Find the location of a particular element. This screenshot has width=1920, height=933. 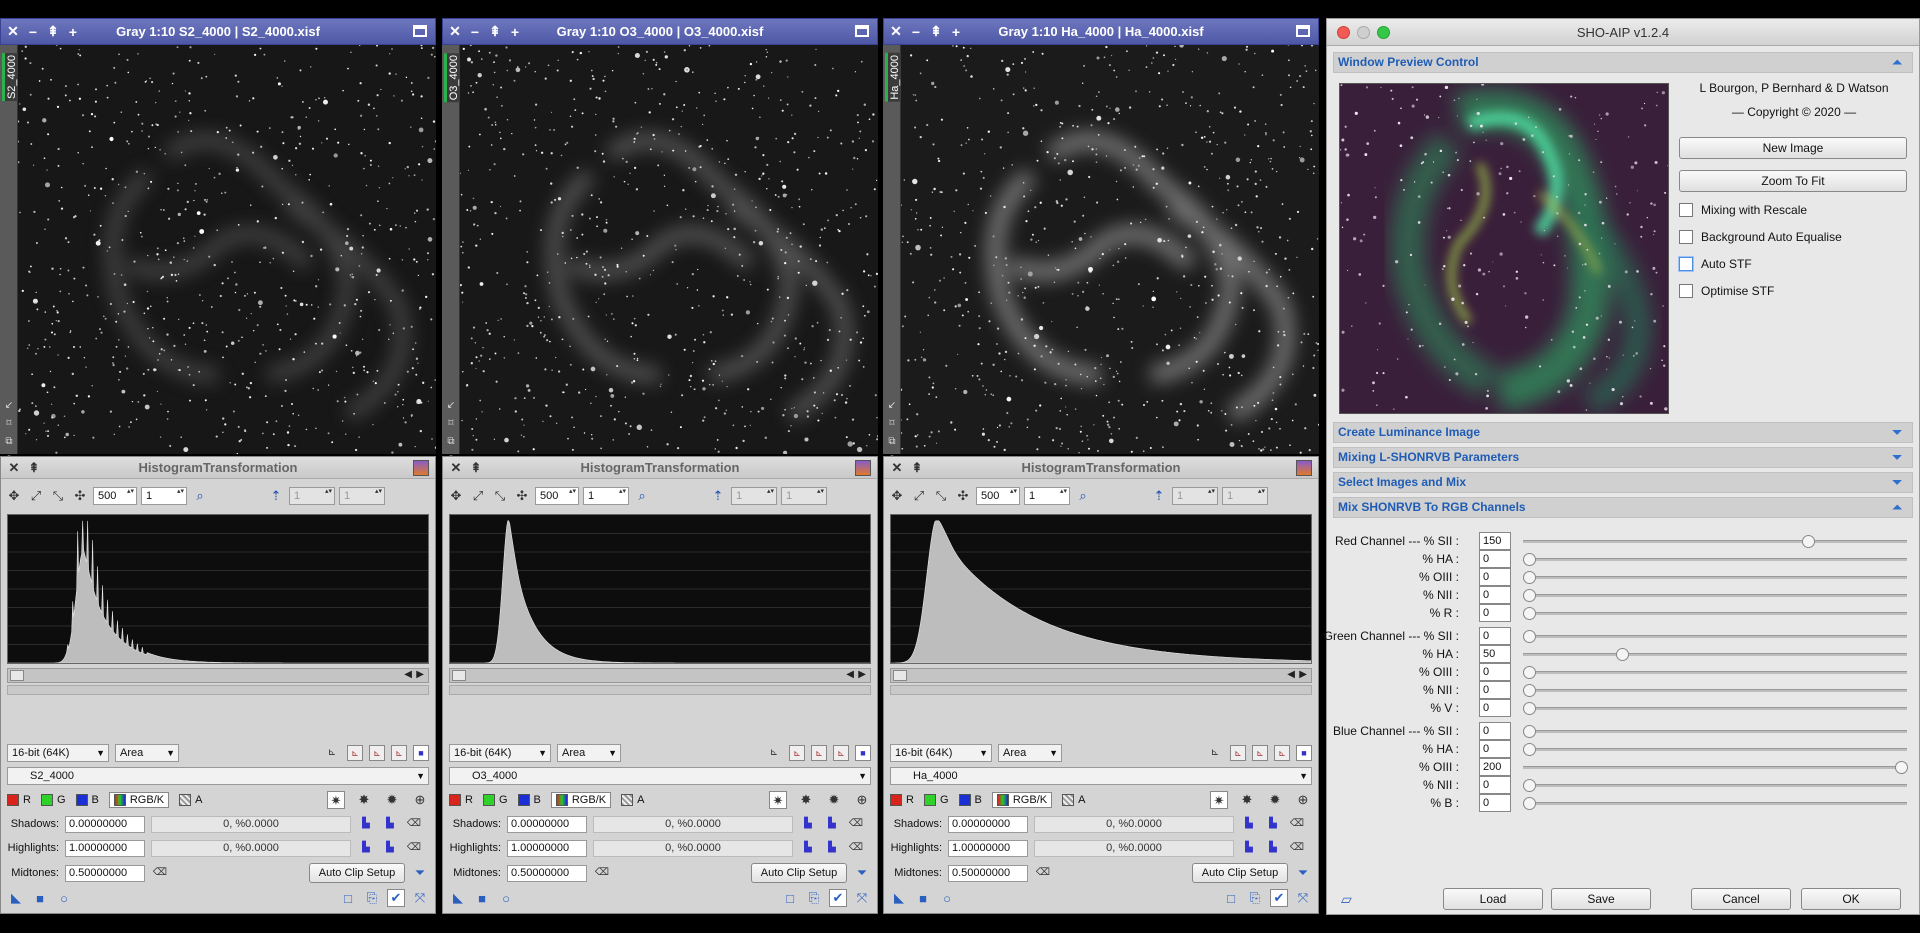

browse-icon: ⎘ is located at coordinates (372, 898).